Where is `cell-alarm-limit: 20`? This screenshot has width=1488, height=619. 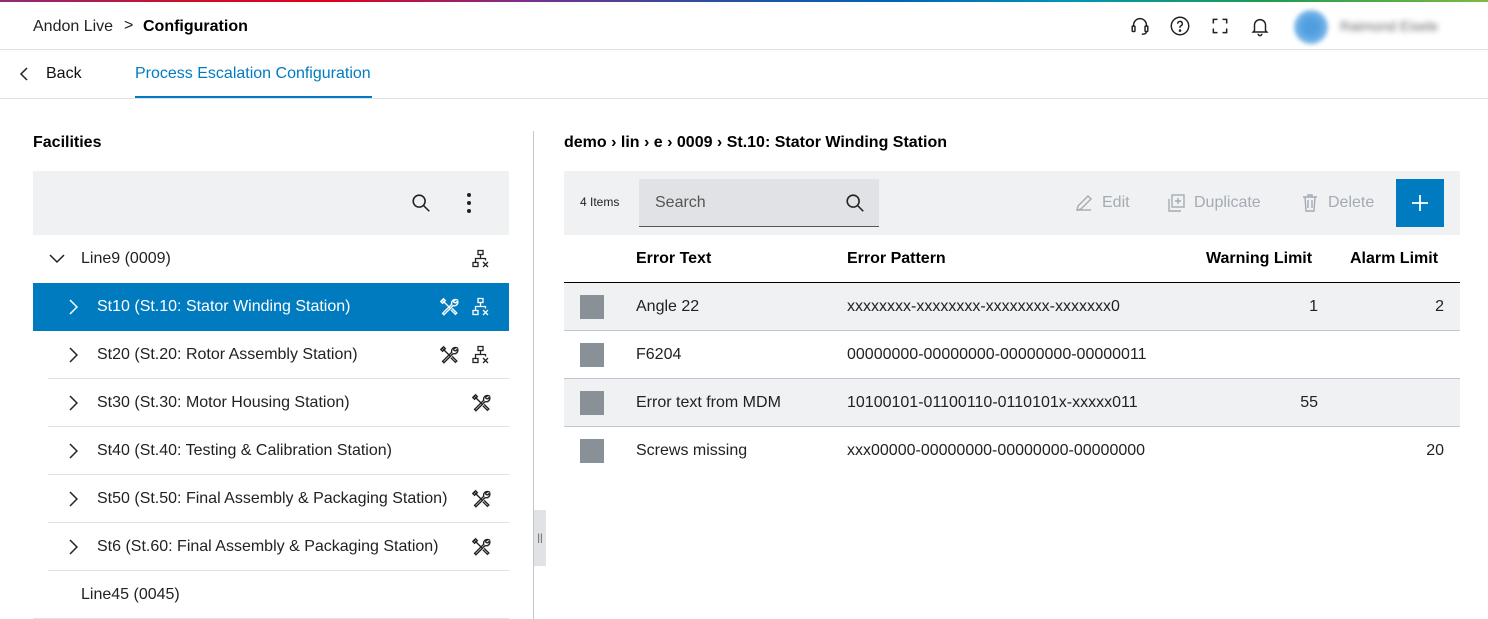 cell-alarm-limit: 20 is located at coordinates (1435, 450).